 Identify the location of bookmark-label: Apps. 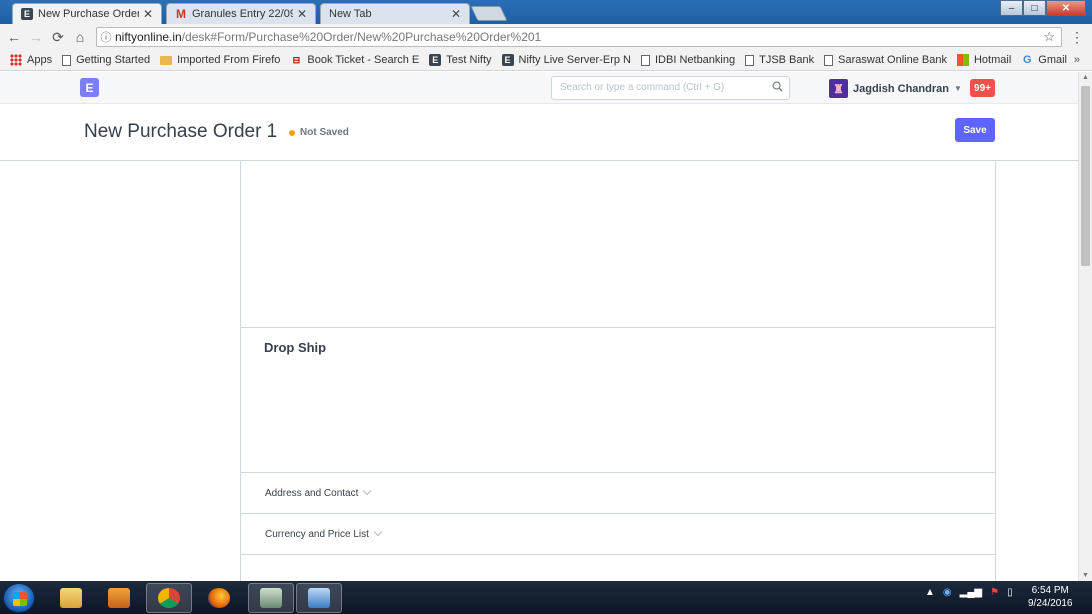
(40, 60).